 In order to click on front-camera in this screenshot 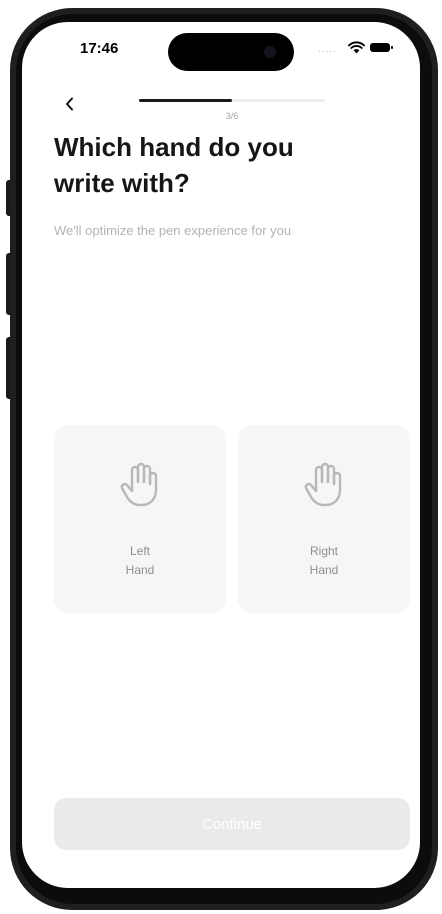, I will do `click(270, 52)`.